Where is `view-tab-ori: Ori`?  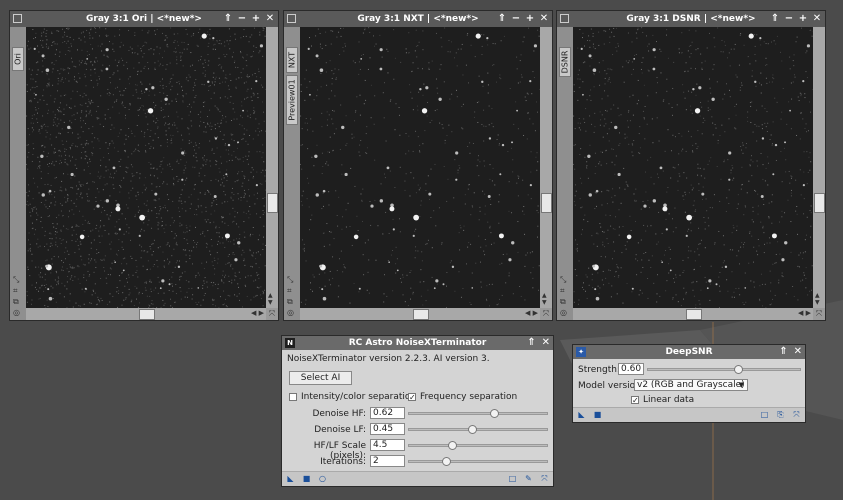
view-tab-ori: Ori is located at coordinates (18, 59).